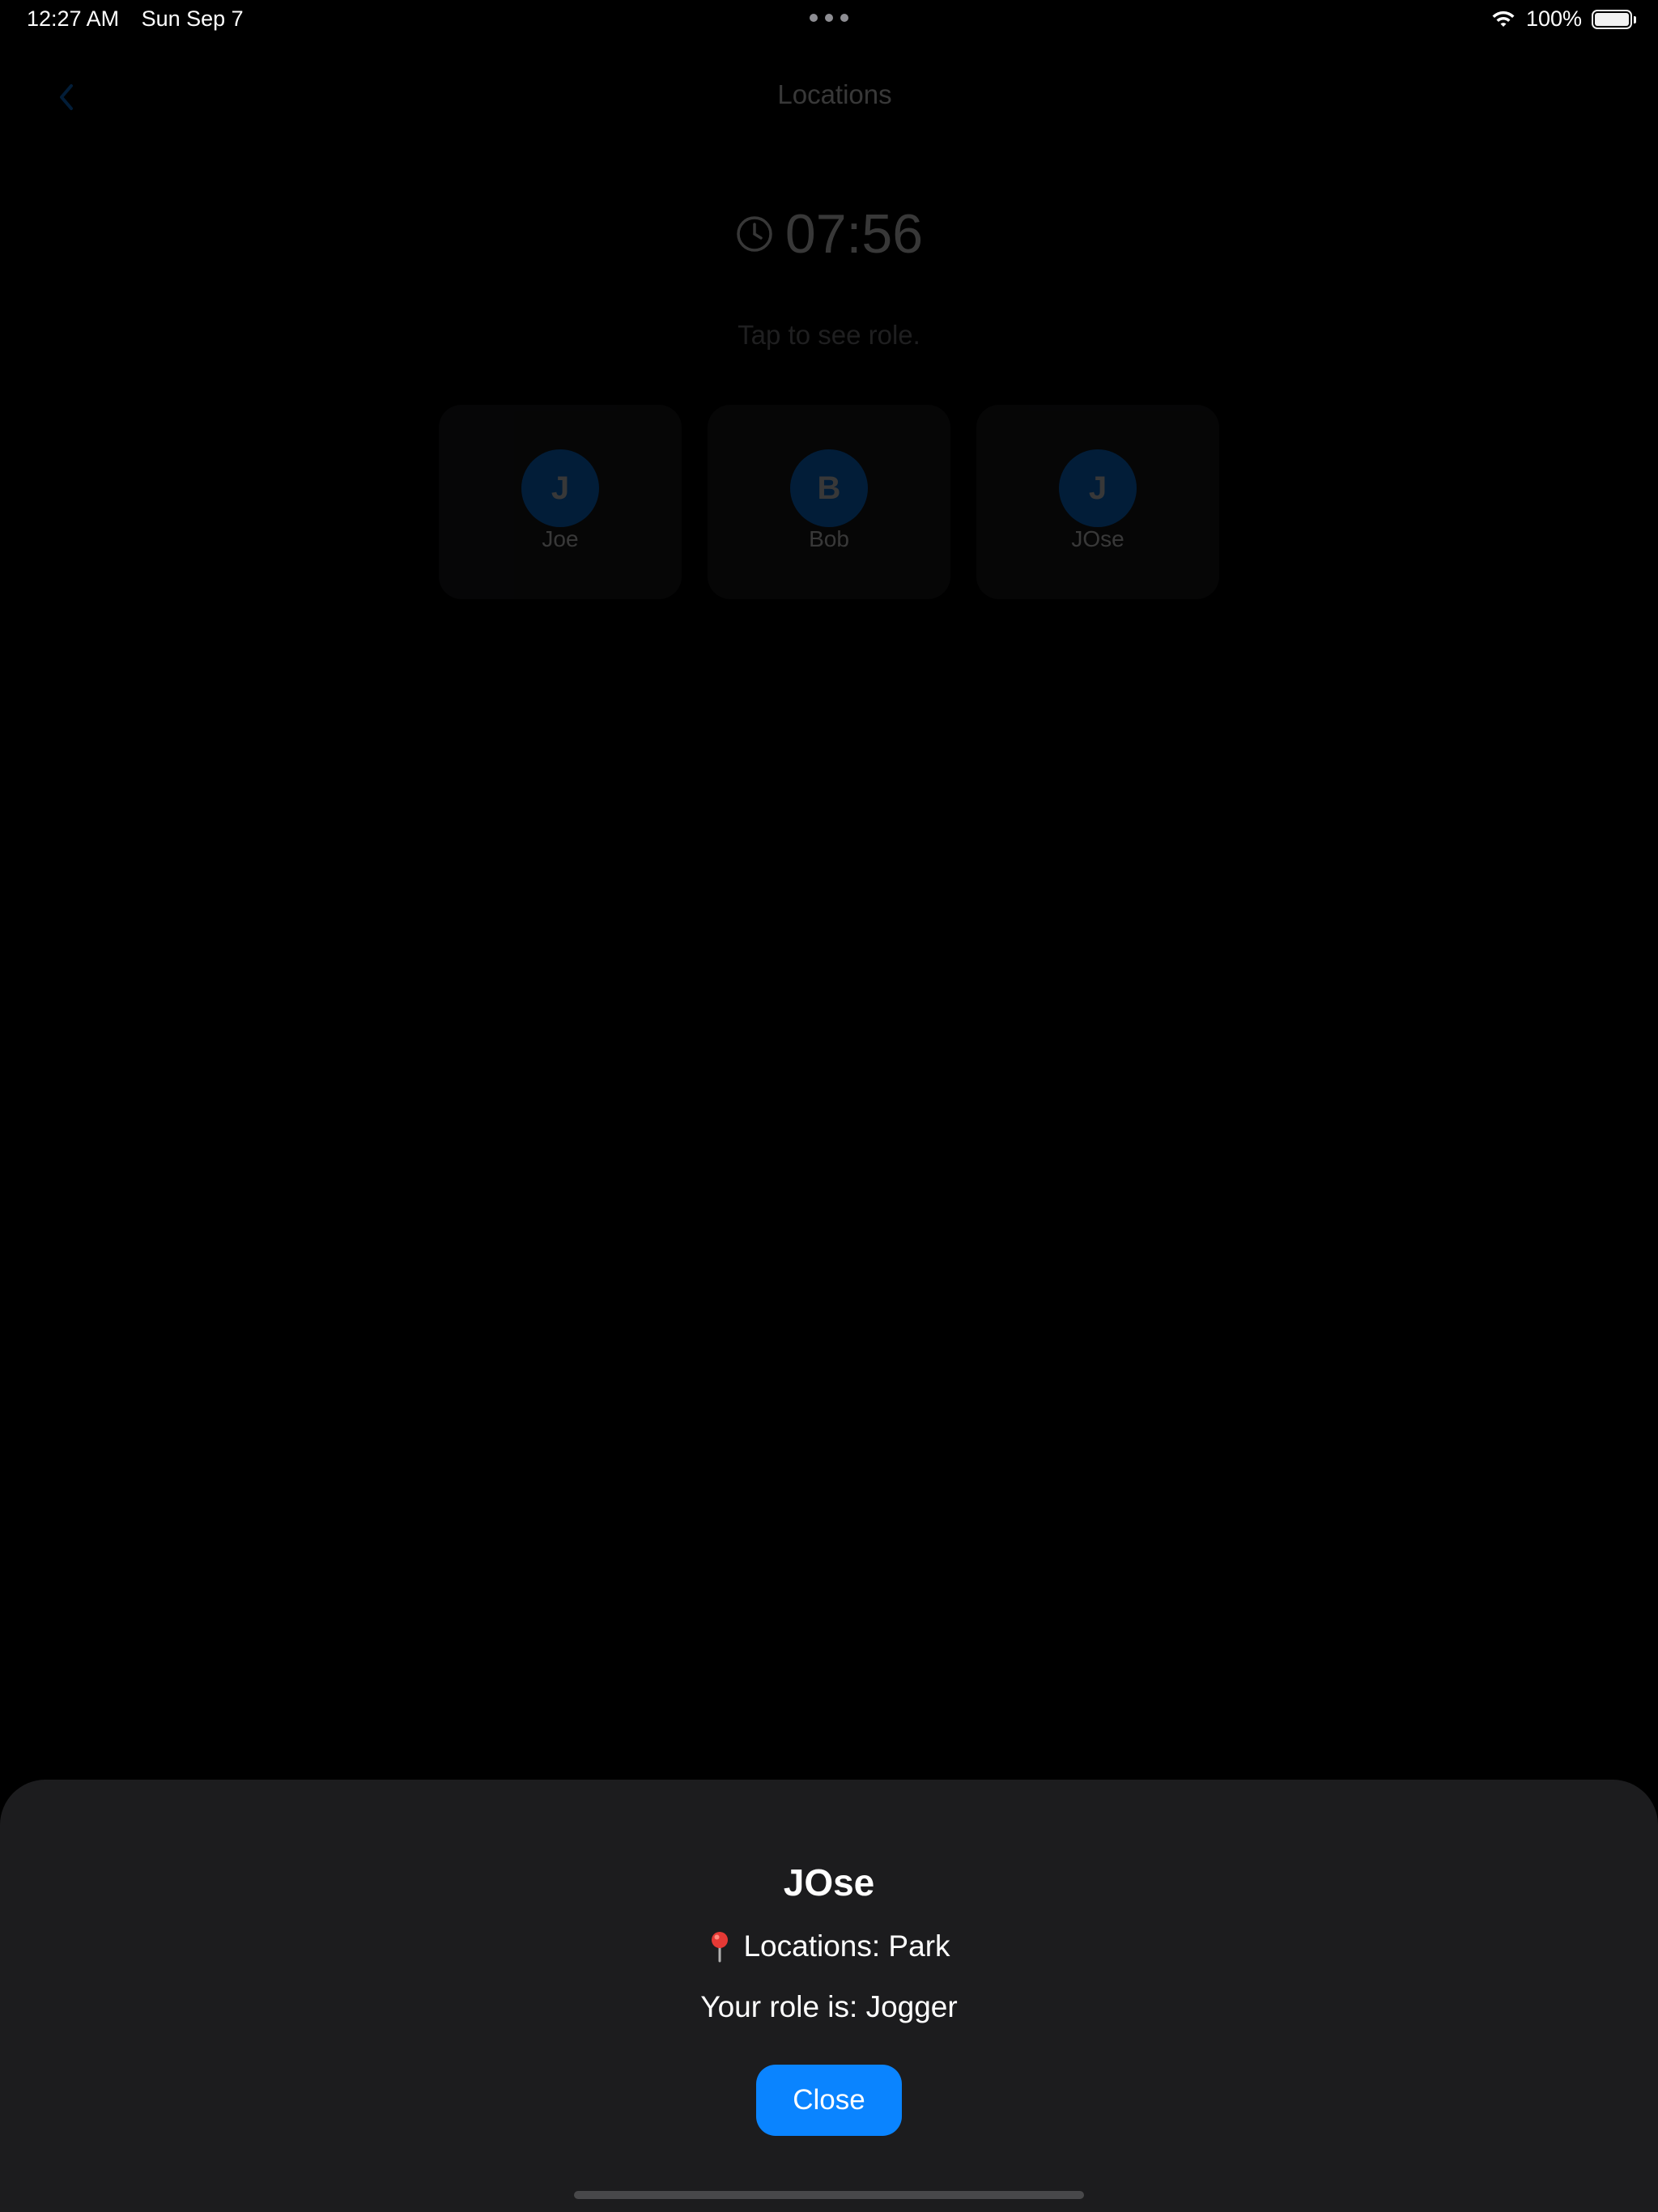 Image resolution: width=1658 pixels, height=2212 pixels. I want to click on status-date: Sun Sep 7, so click(192, 19).